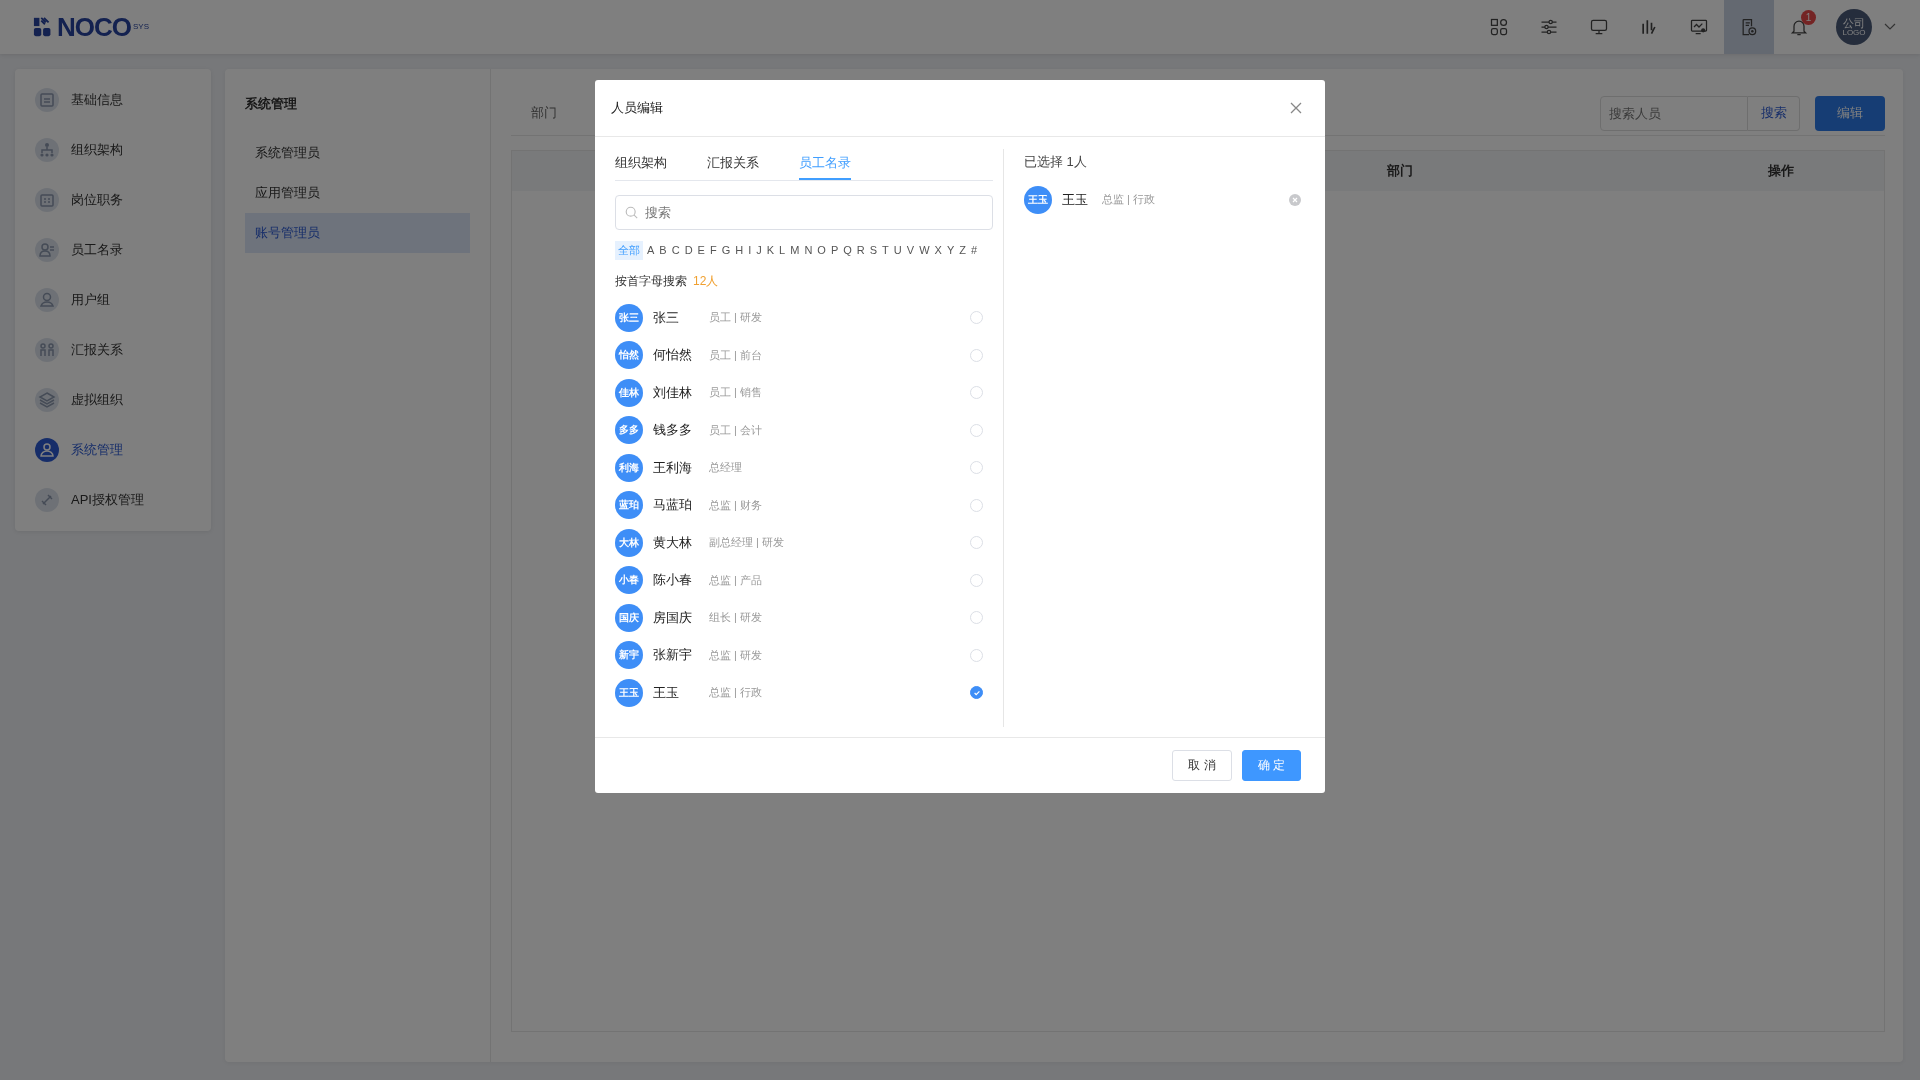 The height and width of the screenshot is (1080, 1920). What do you see at coordinates (1075, 199) in the screenshot?
I see `person-name: 王玉` at bounding box center [1075, 199].